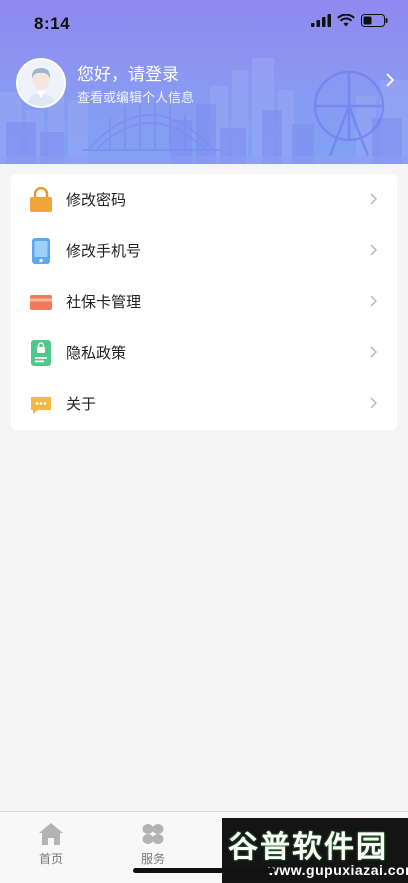 The image size is (408, 883). Describe the element at coordinates (204, 352) in the screenshot. I see `menu-item-privacy-policy: 隐私政策` at that location.